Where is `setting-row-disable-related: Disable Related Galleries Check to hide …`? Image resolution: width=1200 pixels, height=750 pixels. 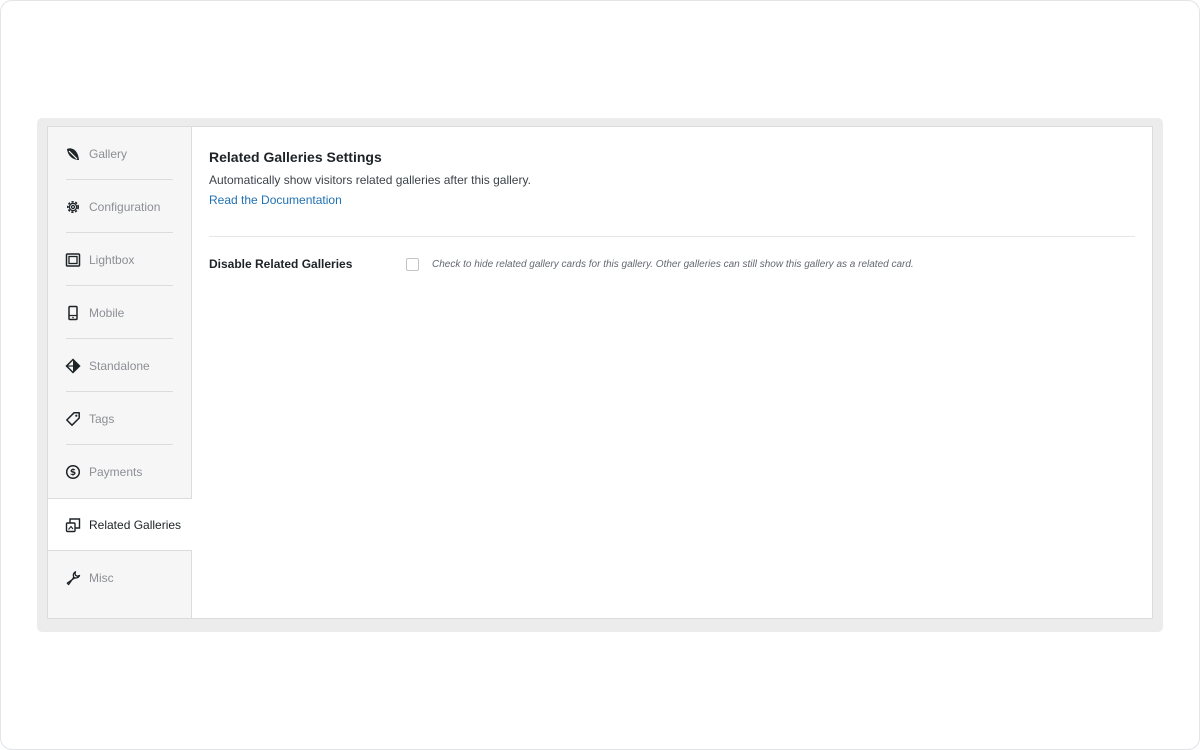 setting-row-disable-related: Disable Related Galleries Check to hide … is located at coordinates (672, 264).